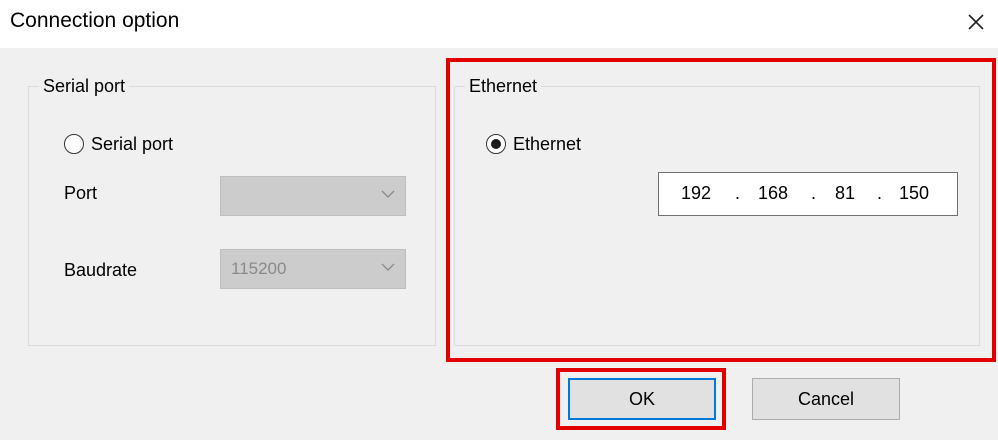 Image resolution: width=998 pixels, height=440 pixels. What do you see at coordinates (496, 144) in the screenshot?
I see `ethernet-radio` at bounding box center [496, 144].